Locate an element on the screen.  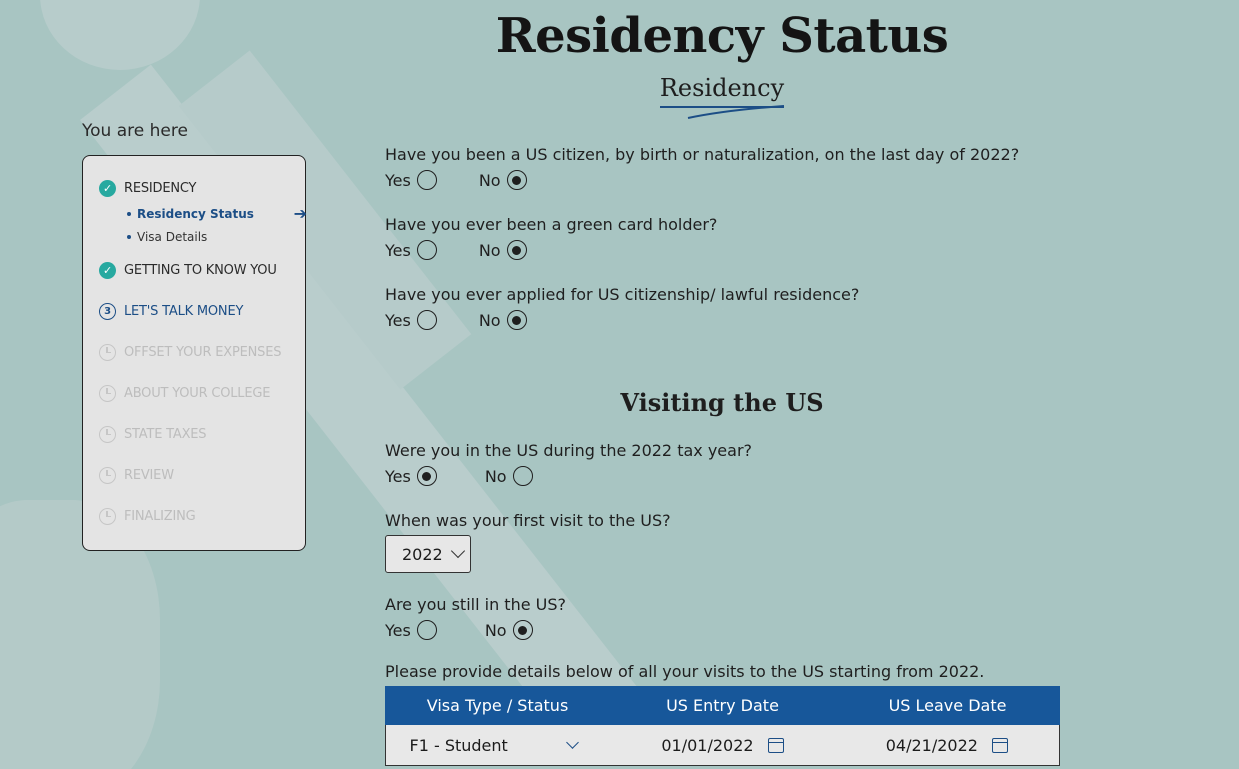
underline-swoosh-icon is located at coordinates (735, 112).